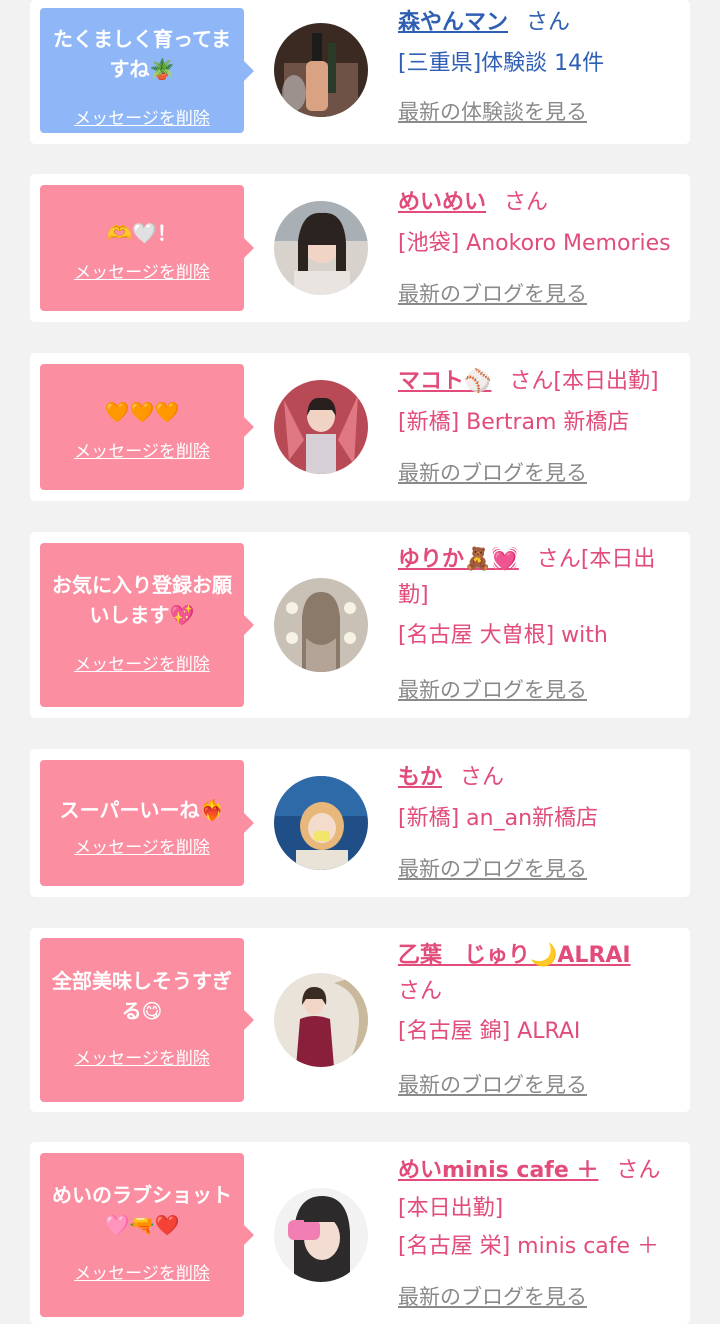 This screenshot has height=1324, width=720. What do you see at coordinates (503, 635) in the screenshot?
I see `sender-detail: [名古屋 大曽根] with` at bounding box center [503, 635].